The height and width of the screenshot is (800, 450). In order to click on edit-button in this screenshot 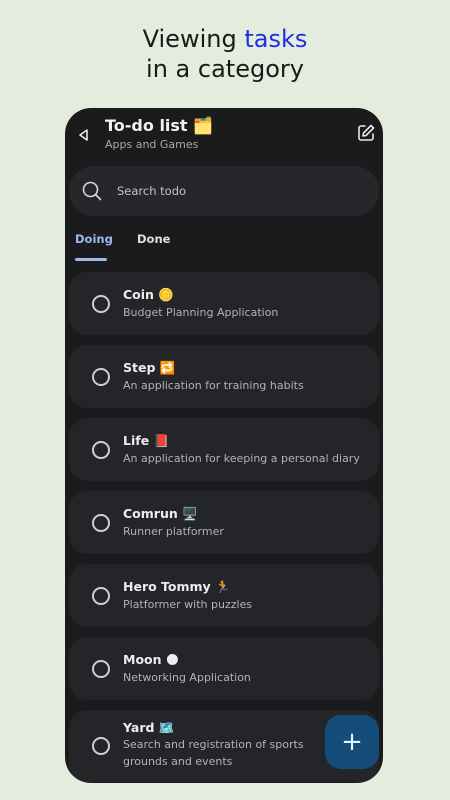, I will do `click(366, 133)`.